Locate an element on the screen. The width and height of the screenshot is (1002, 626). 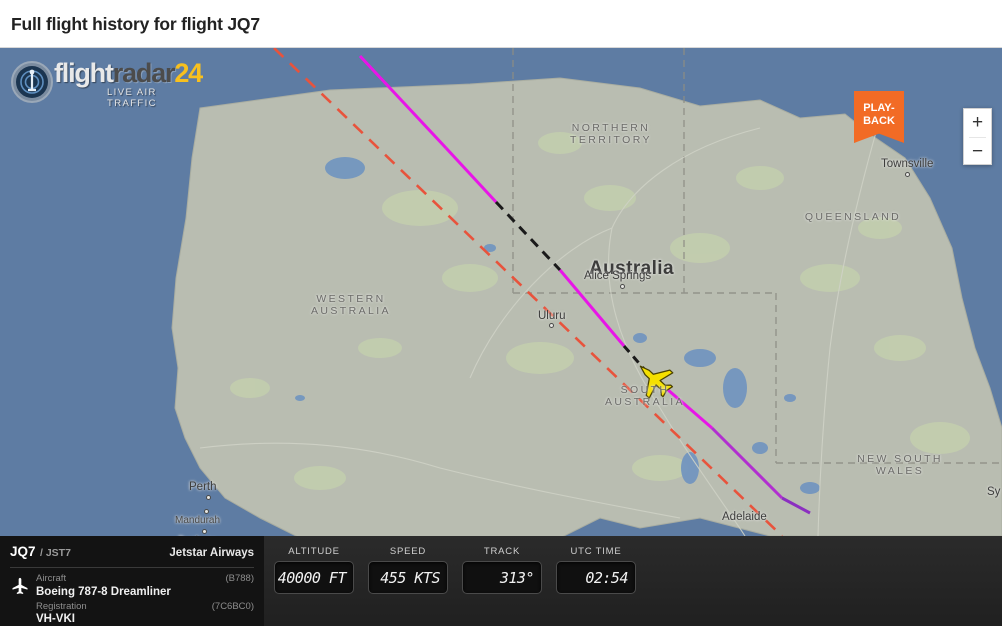
logo-wordmark: flightradar24 is located at coordinates (128, 73).